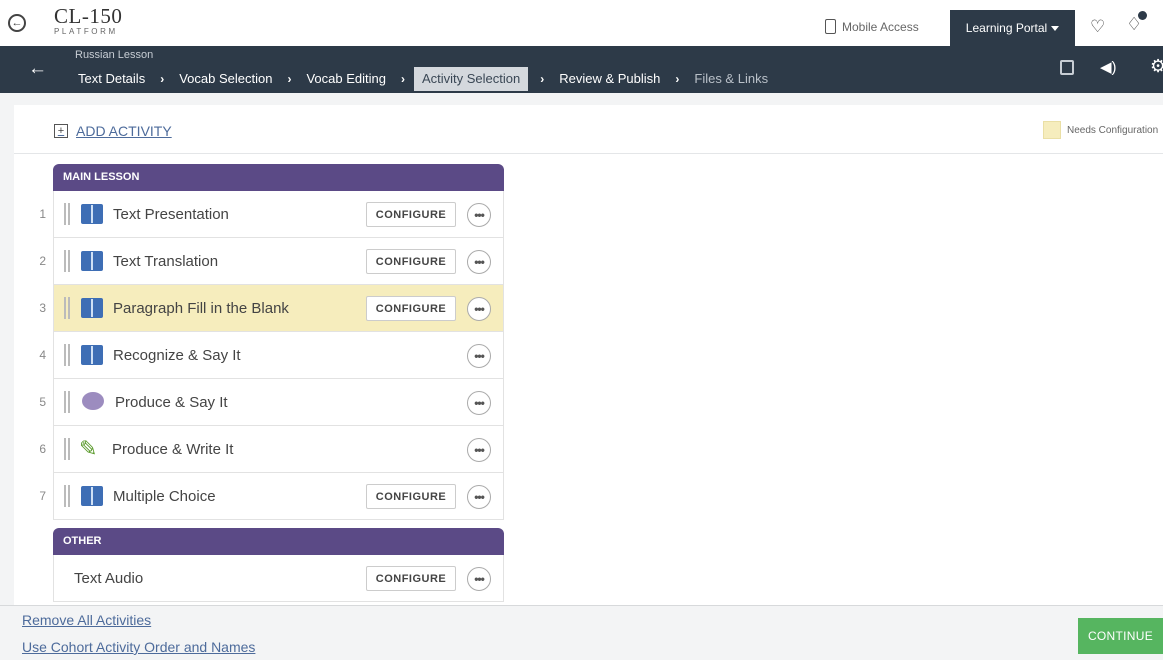 The image size is (1163, 660). Describe the element at coordinates (609, 79) in the screenshot. I see `crumb-review-publish: Review & Publish` at that location.